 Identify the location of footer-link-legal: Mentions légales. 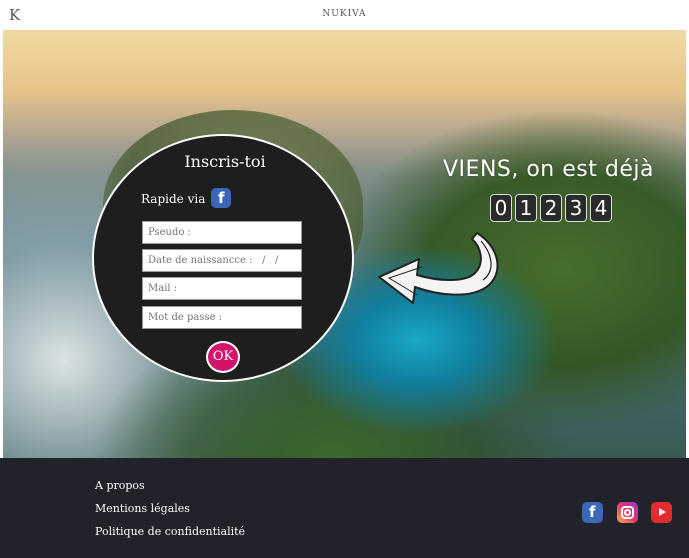
(142, 508).